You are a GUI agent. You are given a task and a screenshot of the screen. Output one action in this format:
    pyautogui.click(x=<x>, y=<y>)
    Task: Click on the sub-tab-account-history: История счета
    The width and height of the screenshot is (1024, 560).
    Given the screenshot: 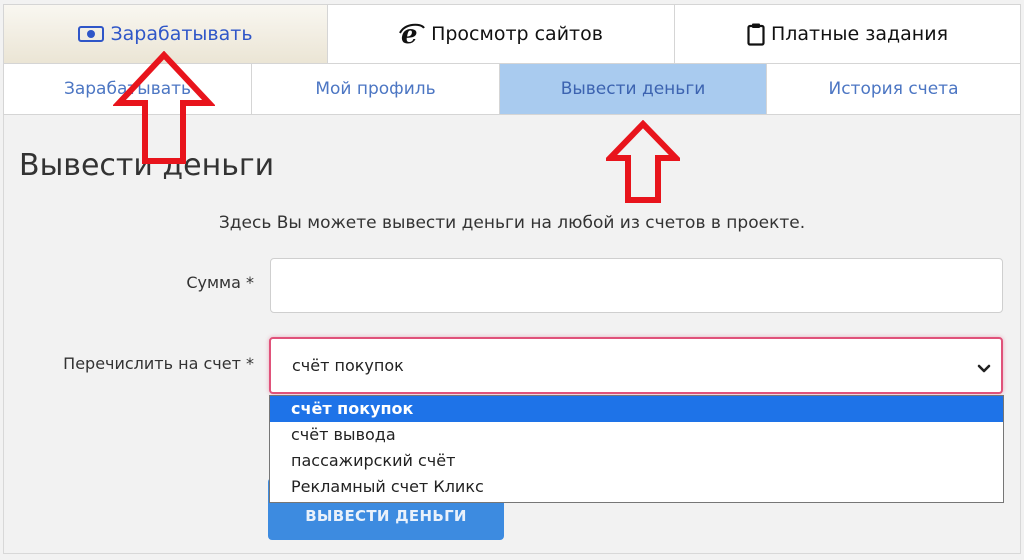 What is the action you would take?
    pyautogui.click(x=894, y=89)
    